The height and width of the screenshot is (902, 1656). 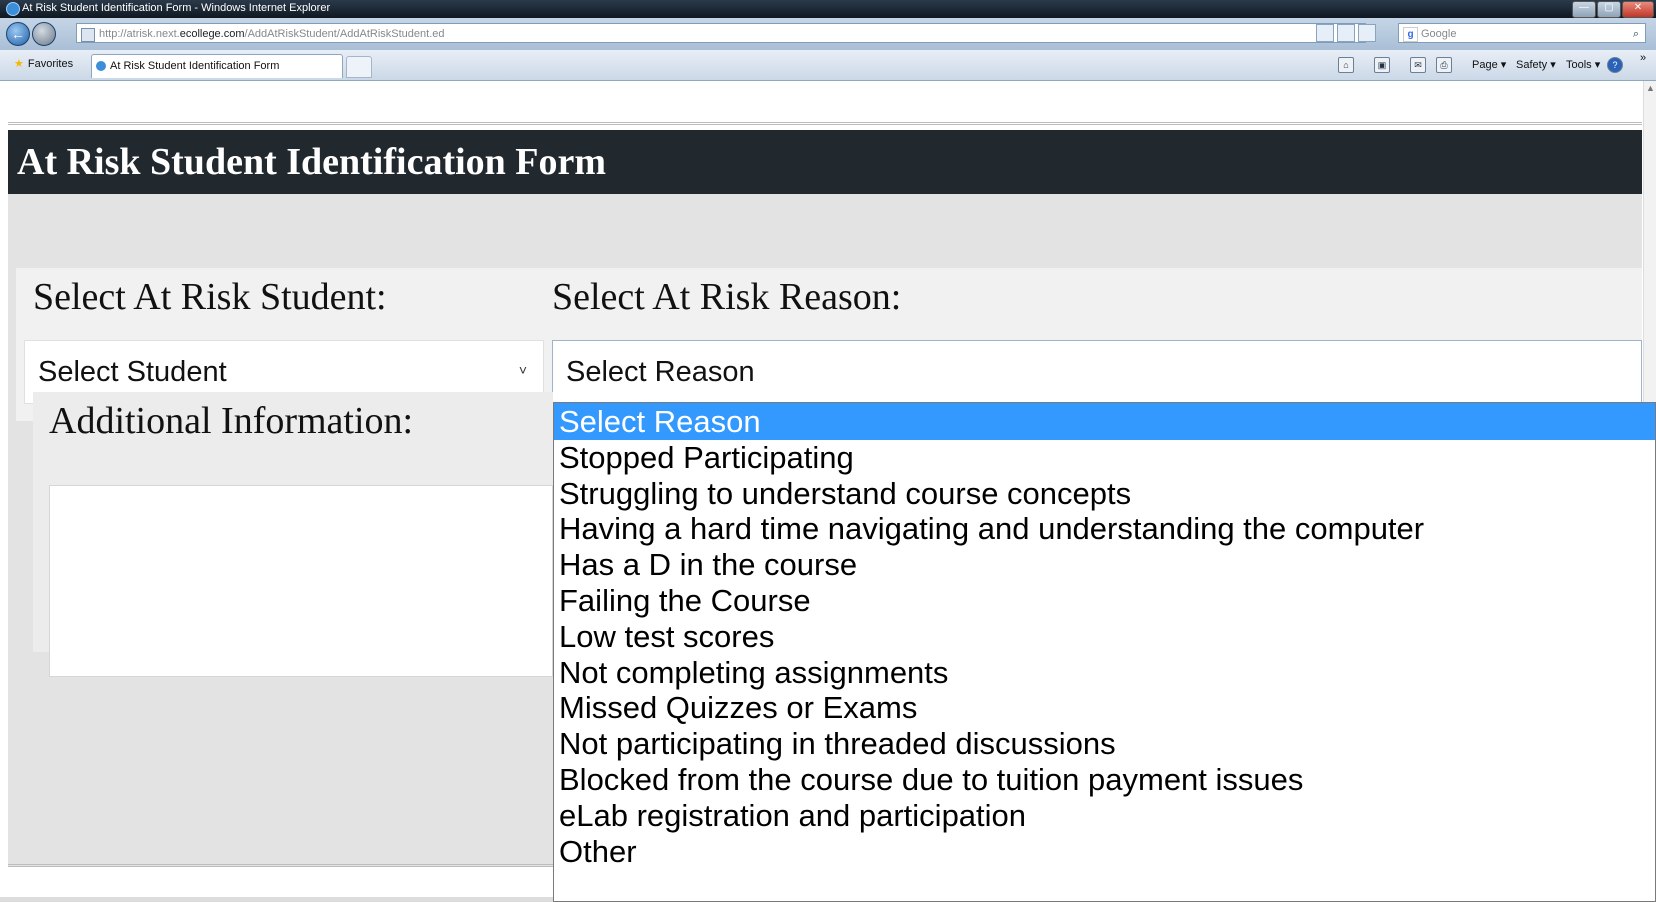 What do you see at coordinates (660, 372) in the screenshot?
I see `reason-select-value: Select Reason` at bounding box center [660, 372].